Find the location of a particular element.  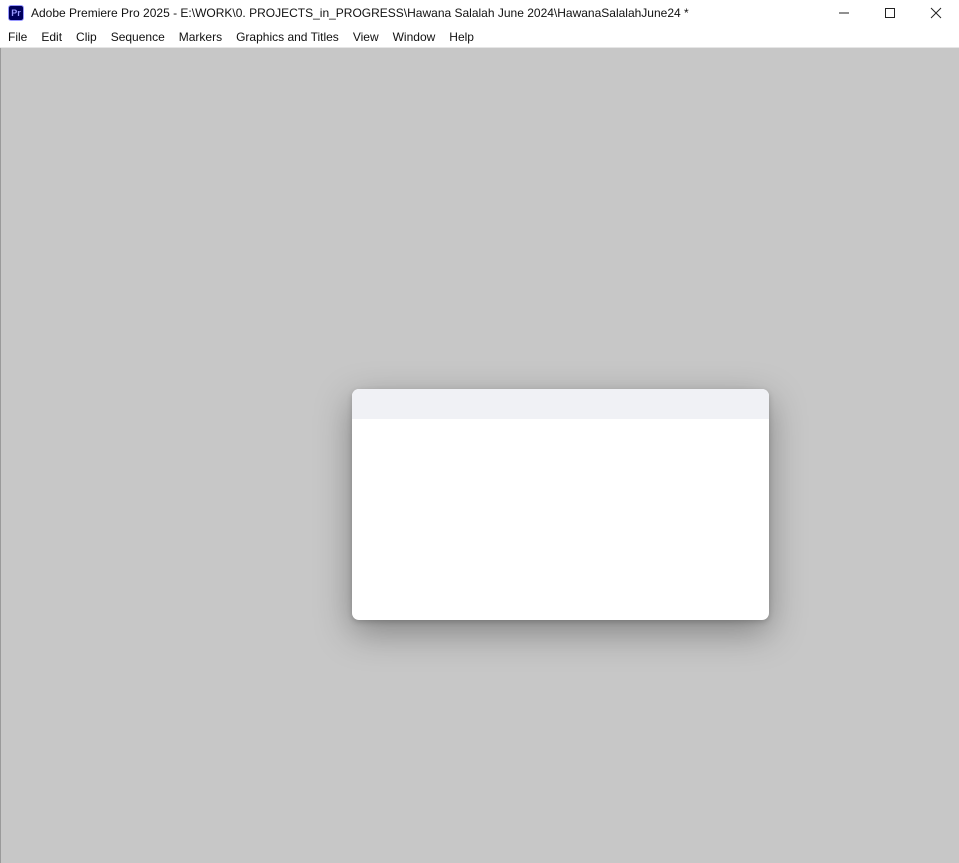

menu-window: Window is located at coordinates (414, 37).